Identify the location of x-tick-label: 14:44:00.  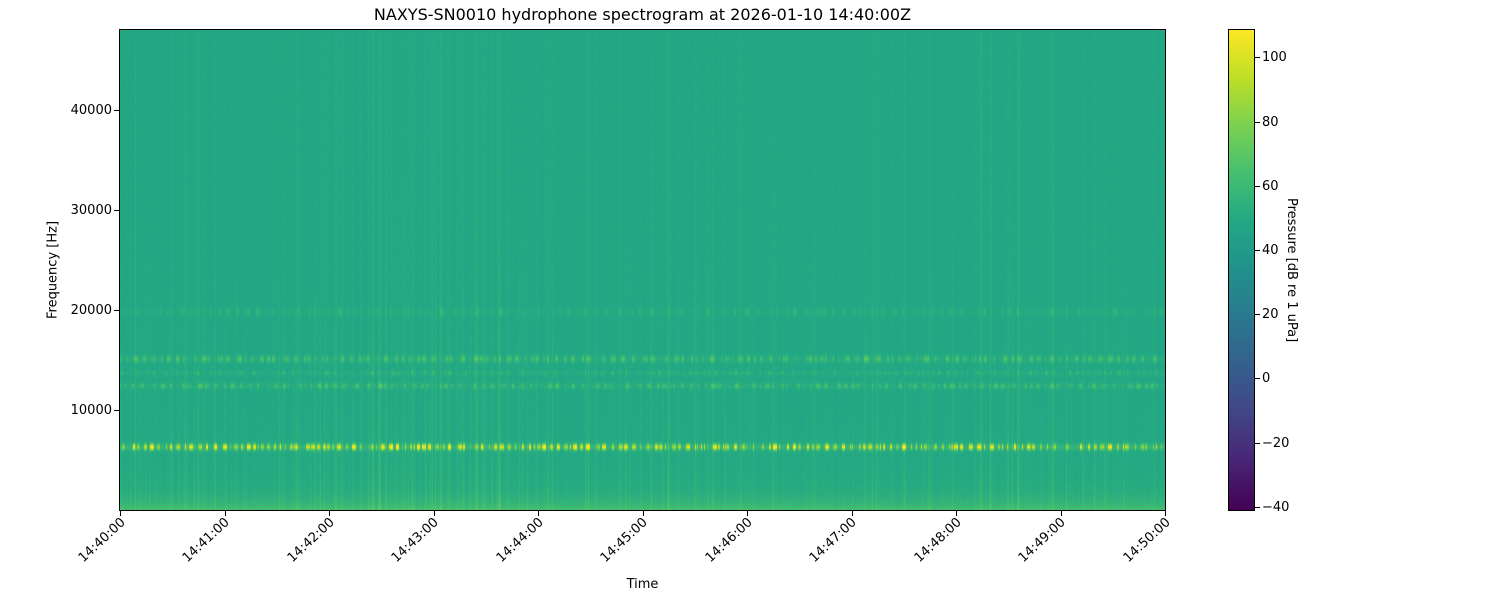
(520, 540).